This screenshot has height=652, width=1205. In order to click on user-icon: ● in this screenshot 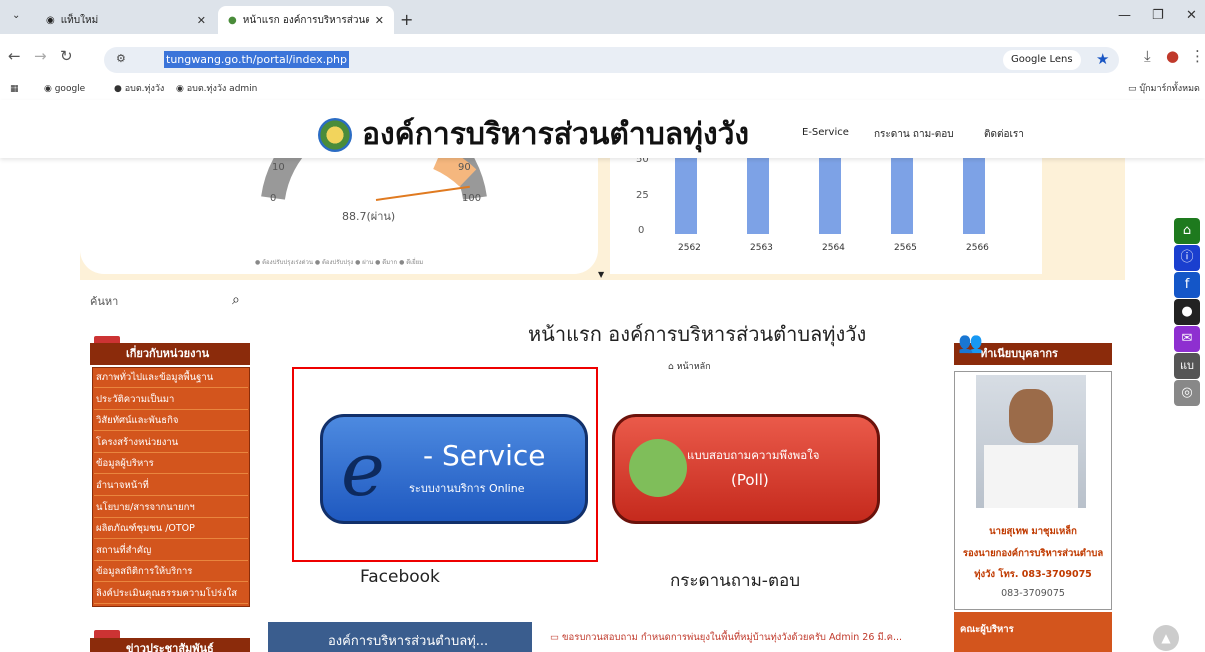, I will do `click(1187, 312)`.